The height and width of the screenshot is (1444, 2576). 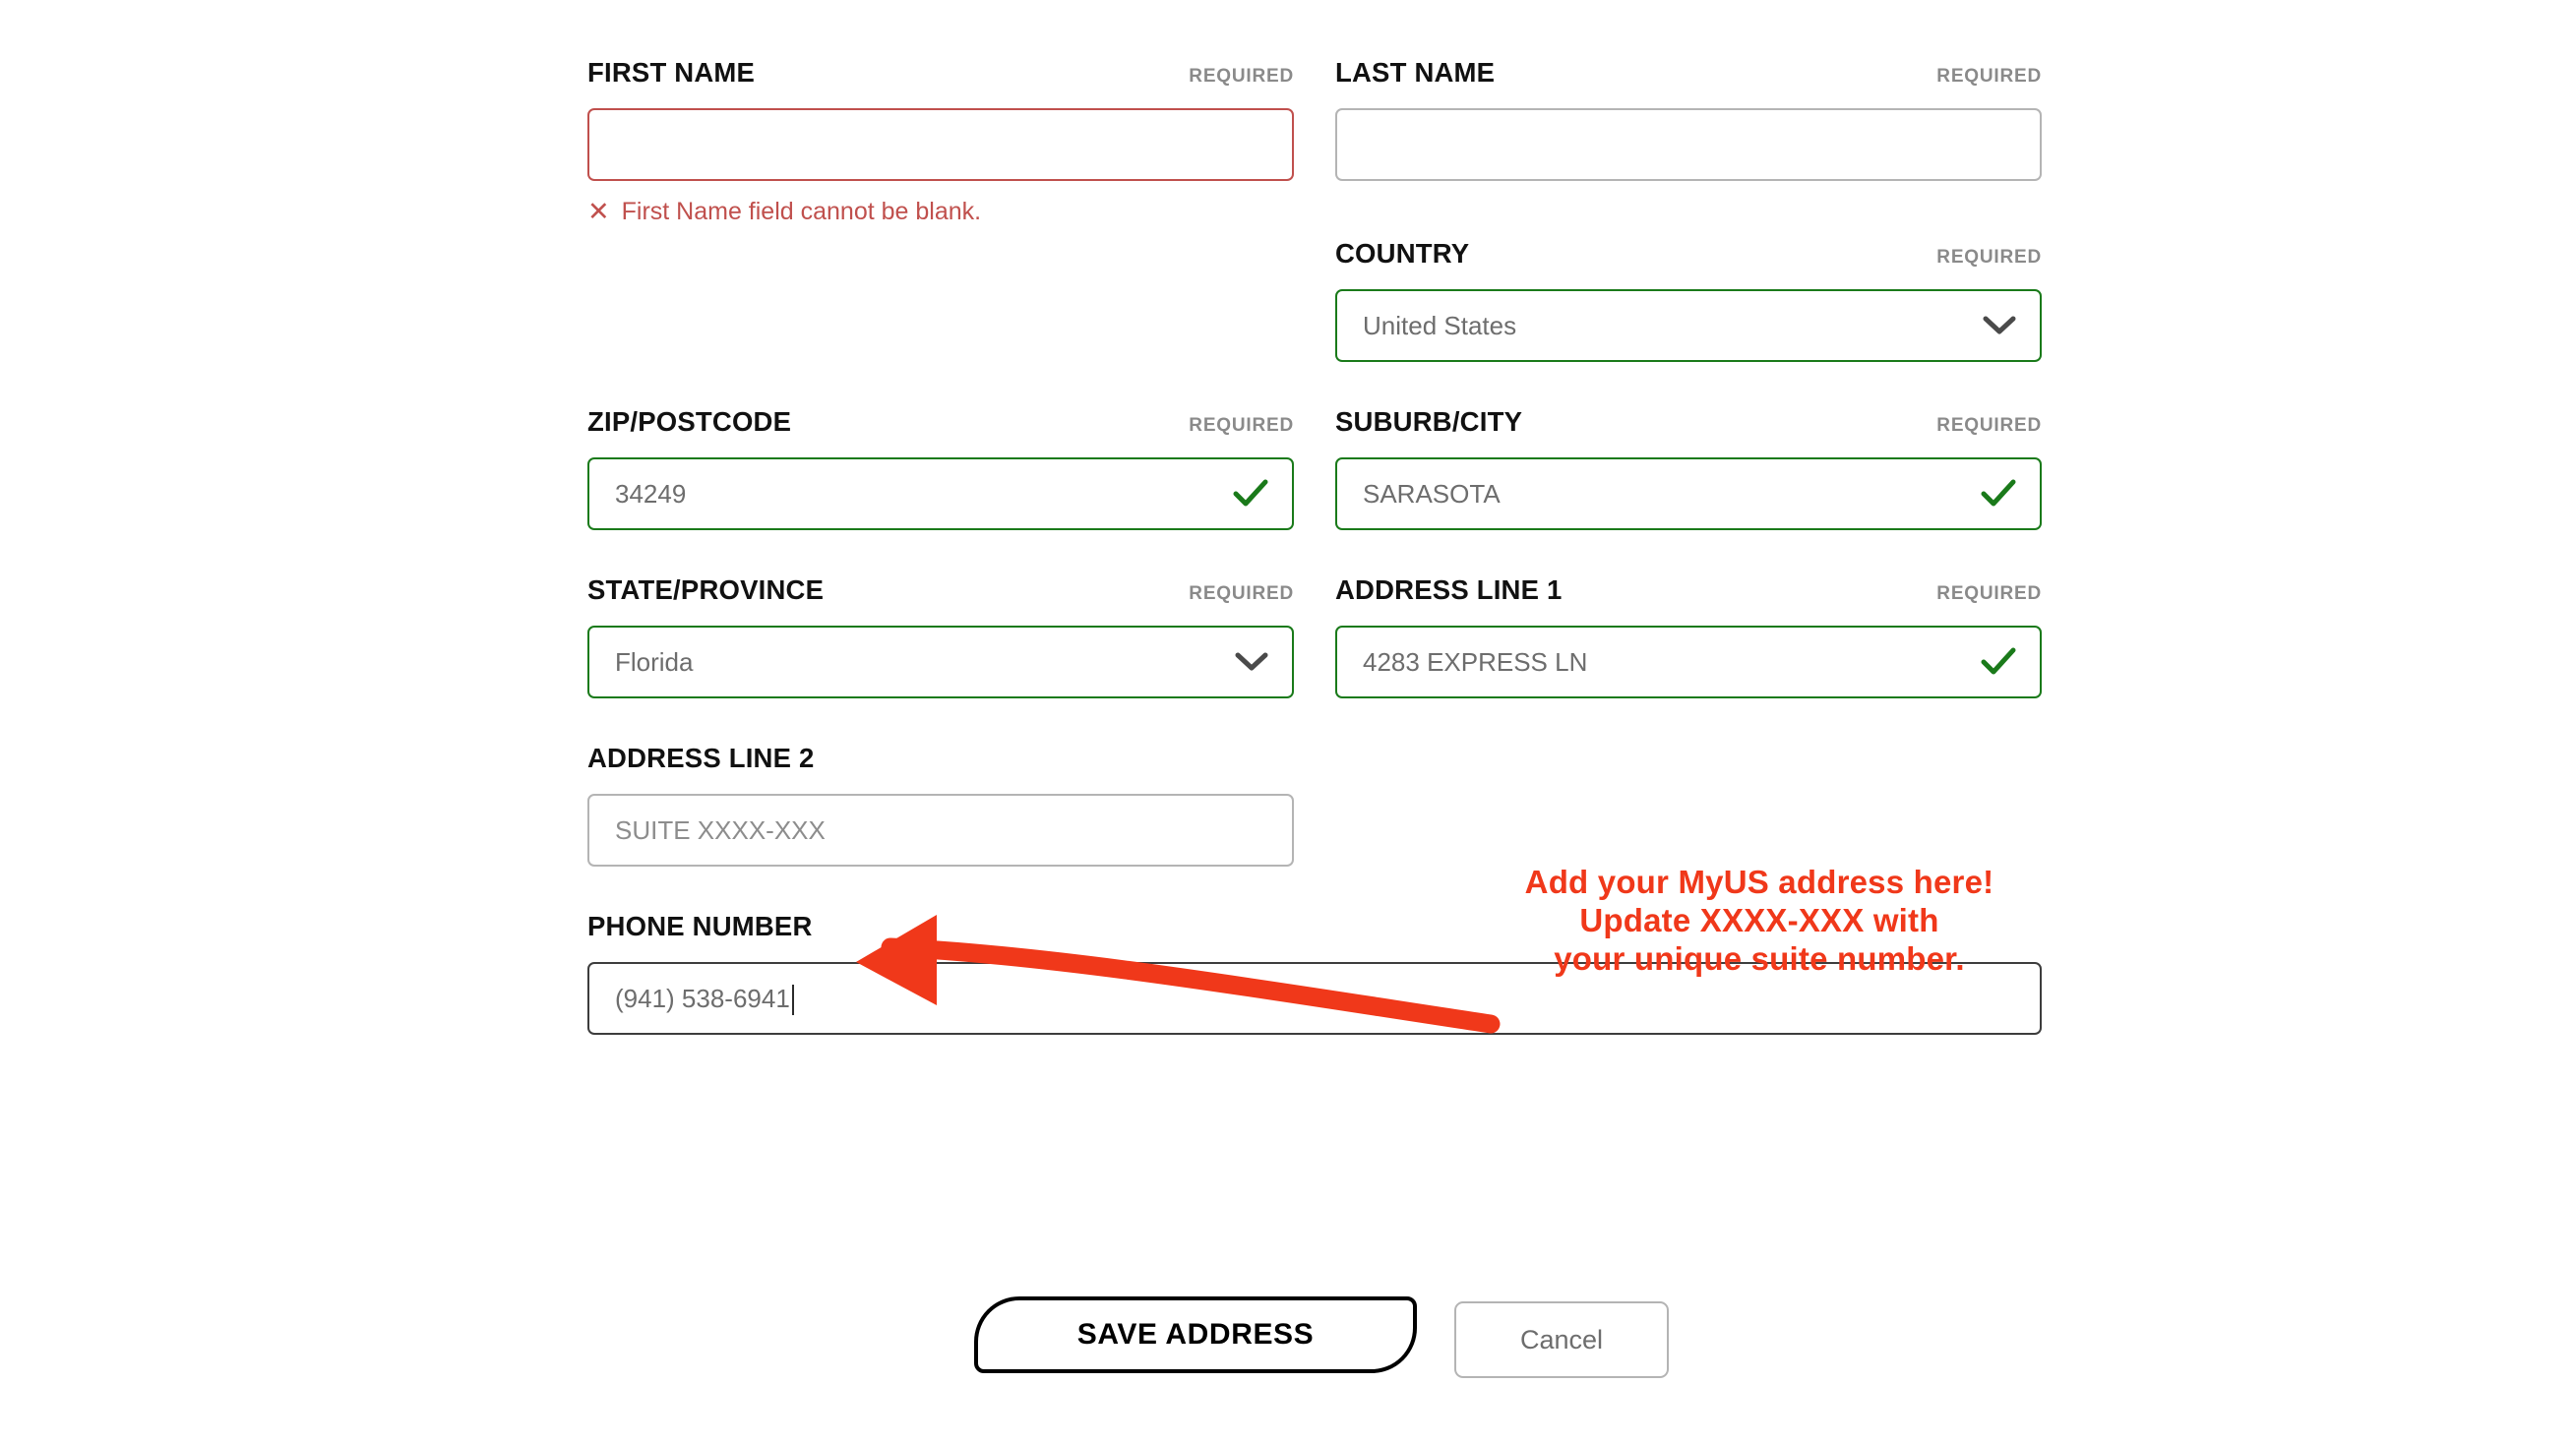 I want to click on close-x-icon: ✕, so click(x=598, y=212).